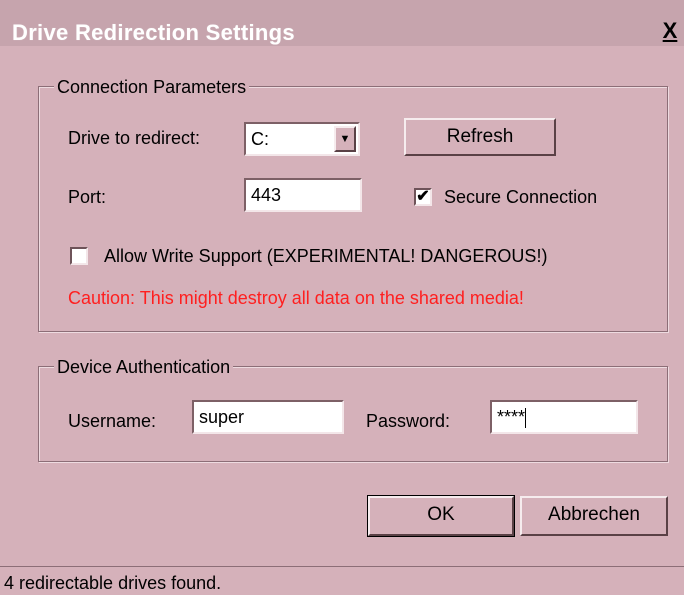  Describe the element at coordinates (87, 197) in the screenshot. I see `port-label: Port:` at that location.